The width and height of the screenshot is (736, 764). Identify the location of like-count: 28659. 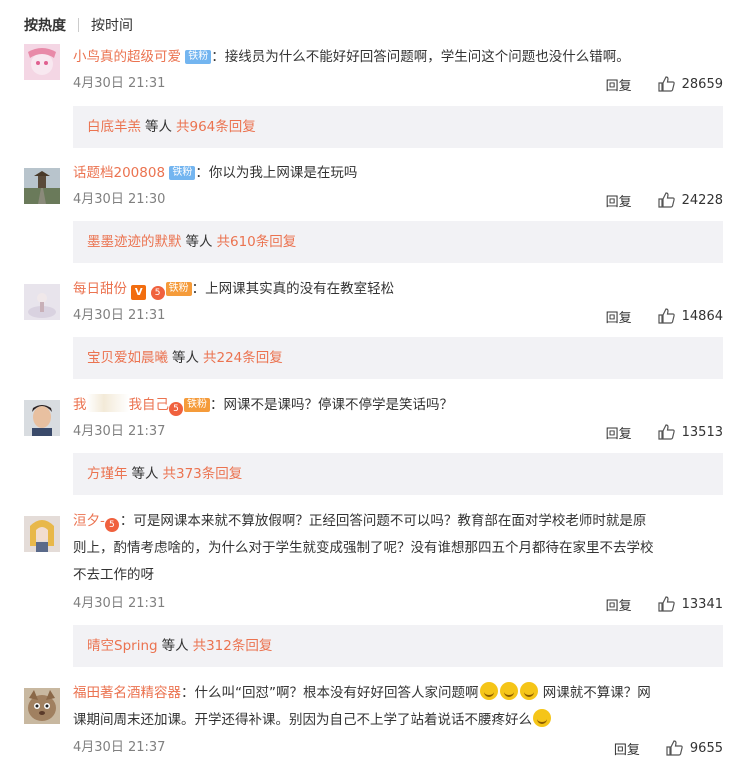
(702, 84).